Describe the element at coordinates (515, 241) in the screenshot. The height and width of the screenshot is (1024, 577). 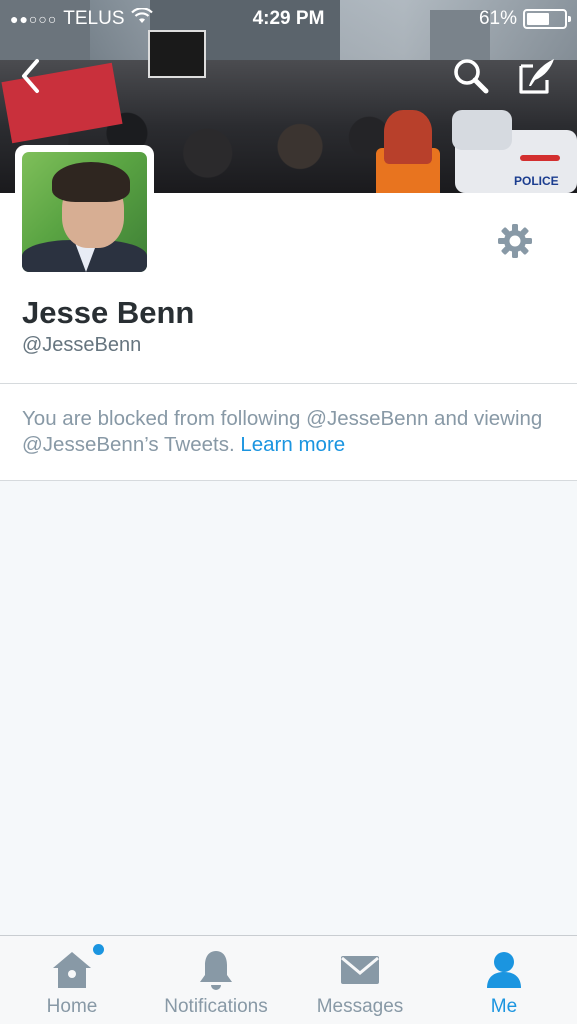
I see `gear-icon` at that location.